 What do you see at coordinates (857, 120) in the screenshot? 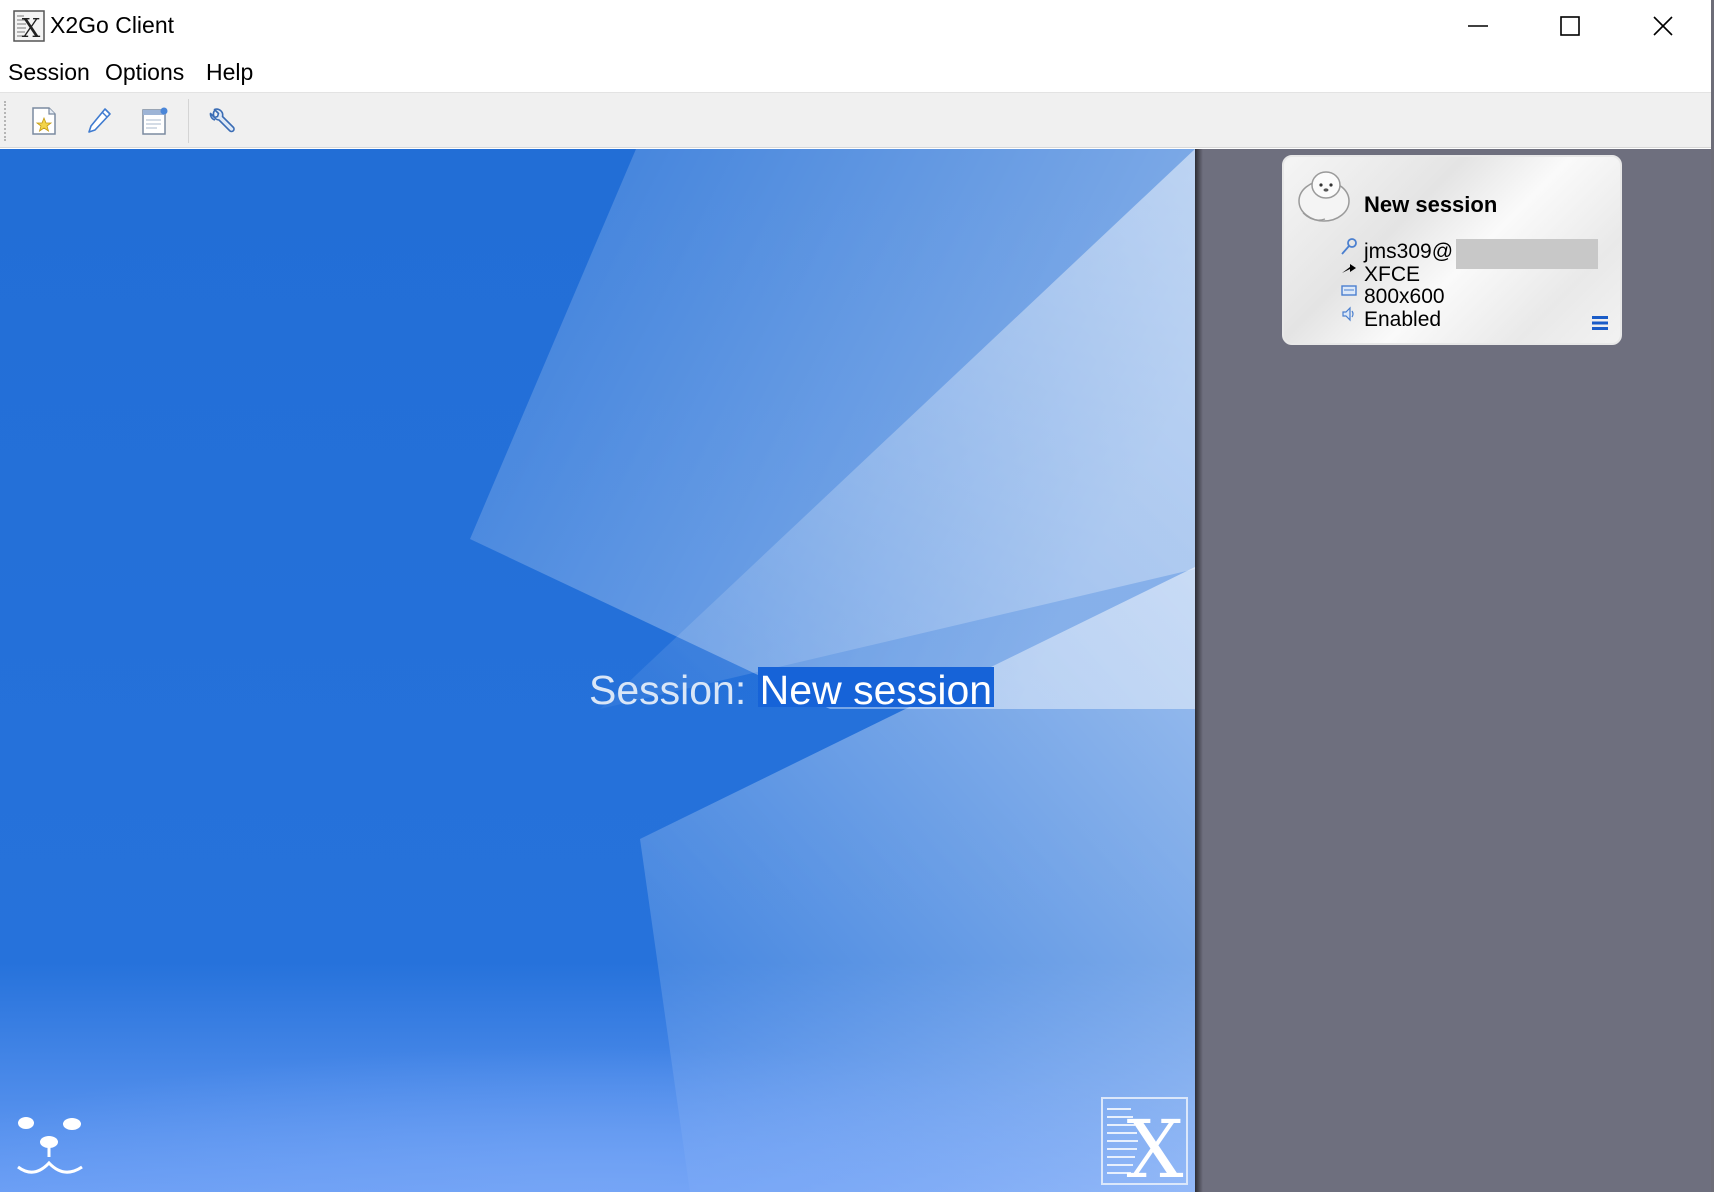
I see `toolbar` at bounding box center [857, 120].